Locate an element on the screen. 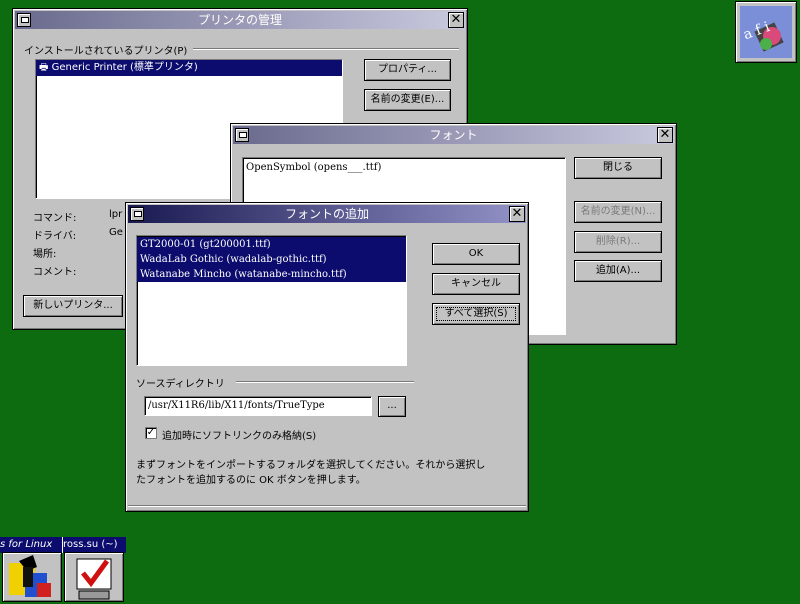 The width and height of the screenshot is (800, 604). applications-icon is located at coordinates (30, 576).